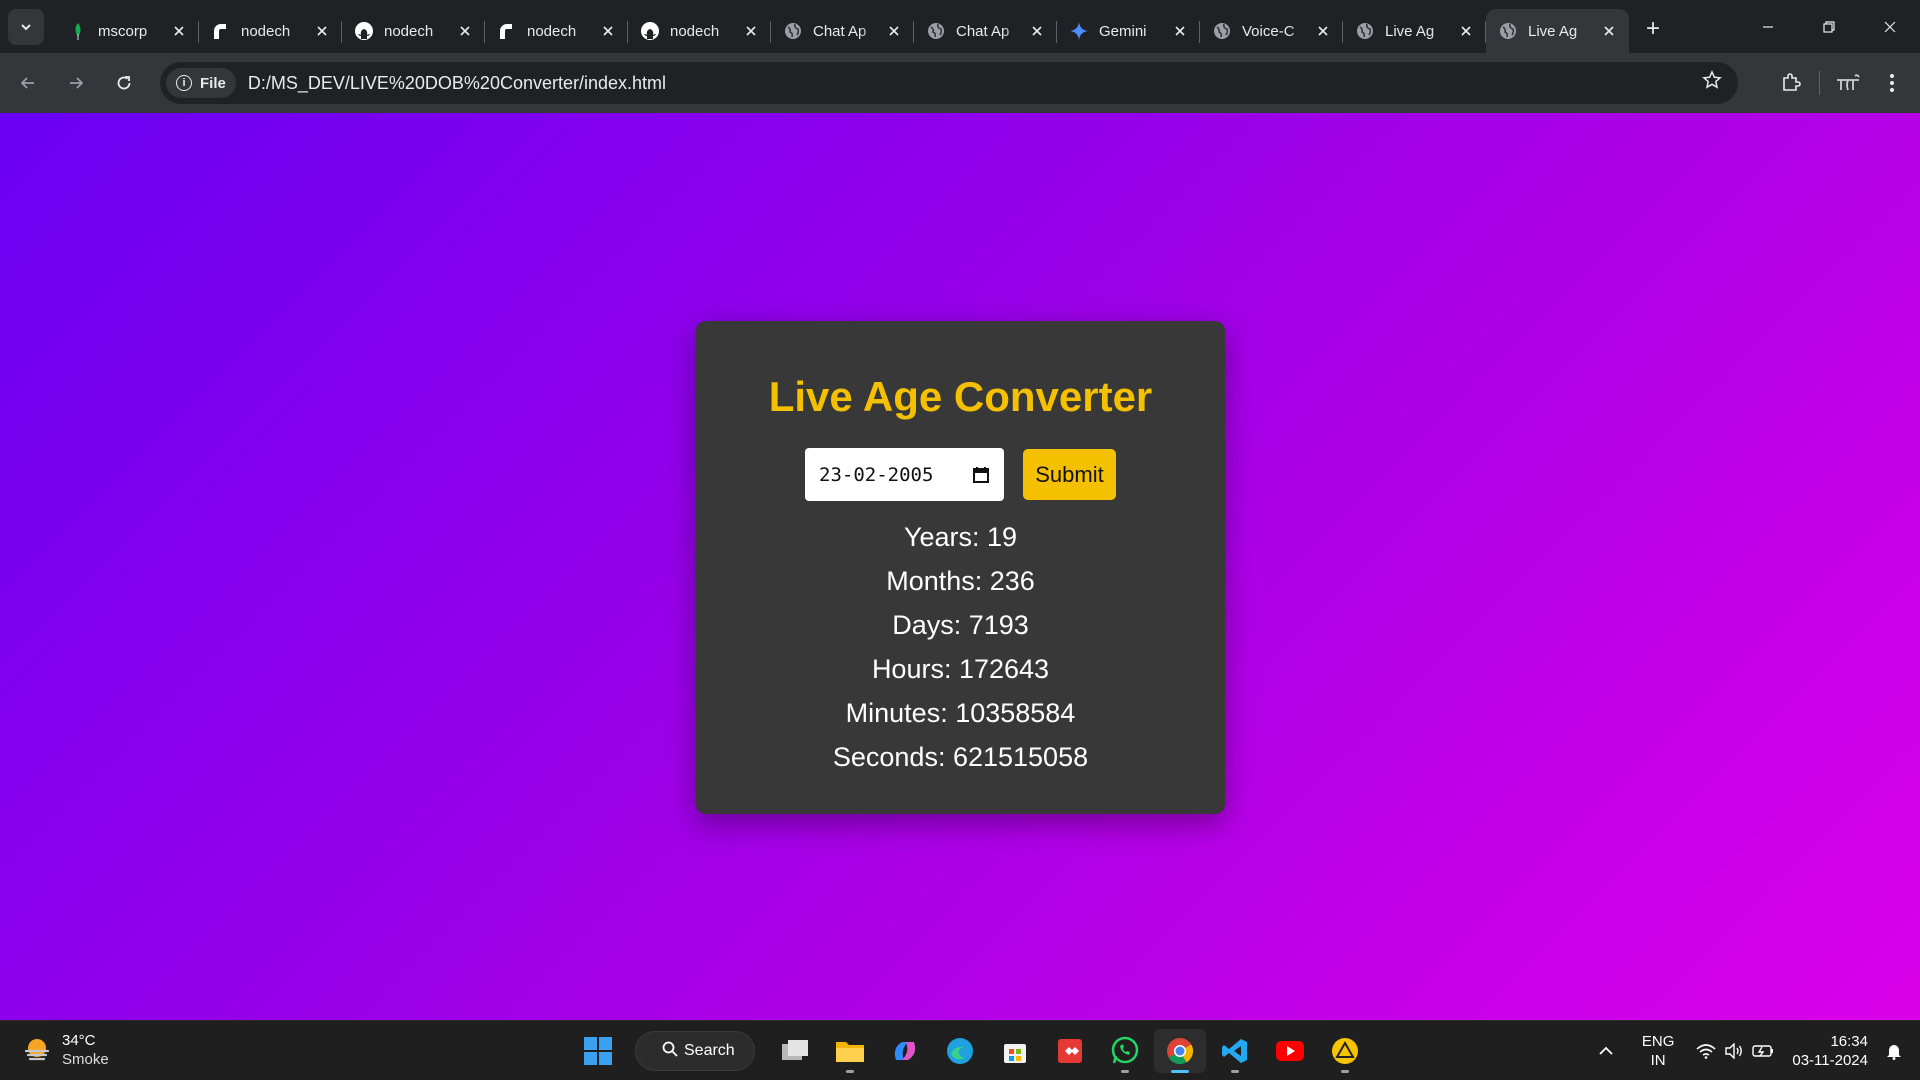 The image size is (1920, 1080). I want to click on vscode-icon, so click(1234, 1051).